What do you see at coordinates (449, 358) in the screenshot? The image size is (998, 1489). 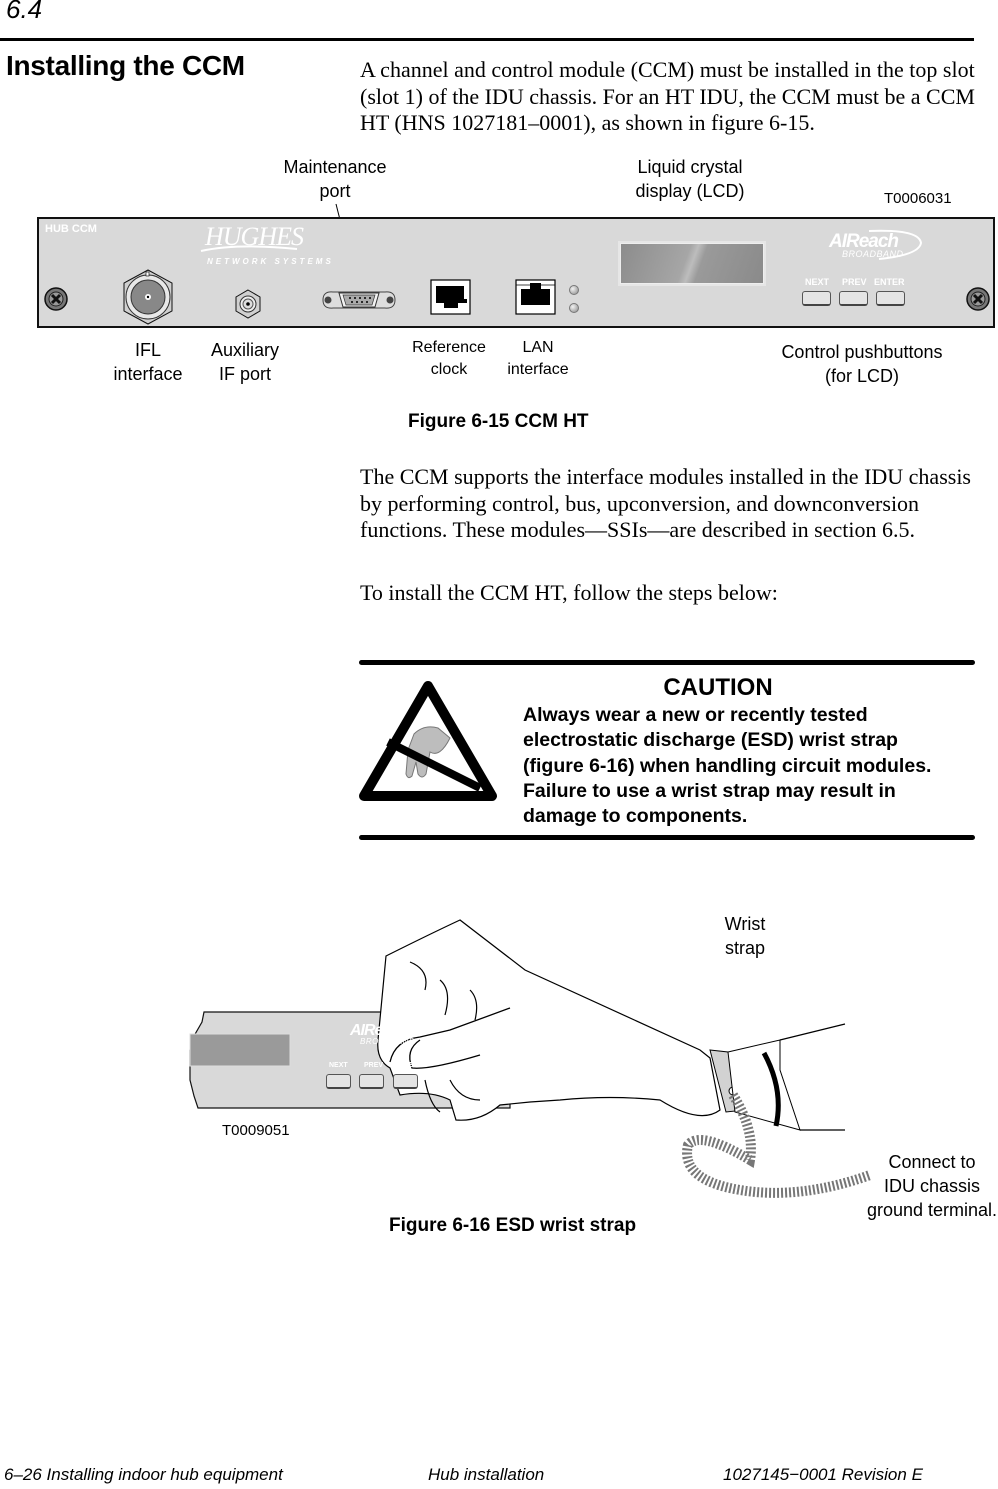 I see `callout-reference-clock: Reference clock` at bounding box center [449, 358].